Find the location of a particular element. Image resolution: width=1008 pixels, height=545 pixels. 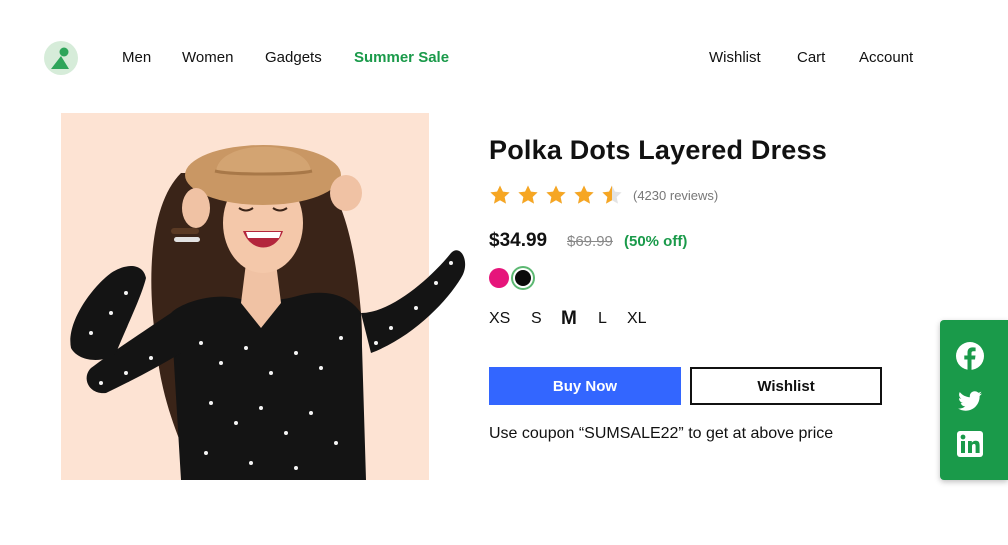

brand-logo-icon is located at coordinates (61, 58).